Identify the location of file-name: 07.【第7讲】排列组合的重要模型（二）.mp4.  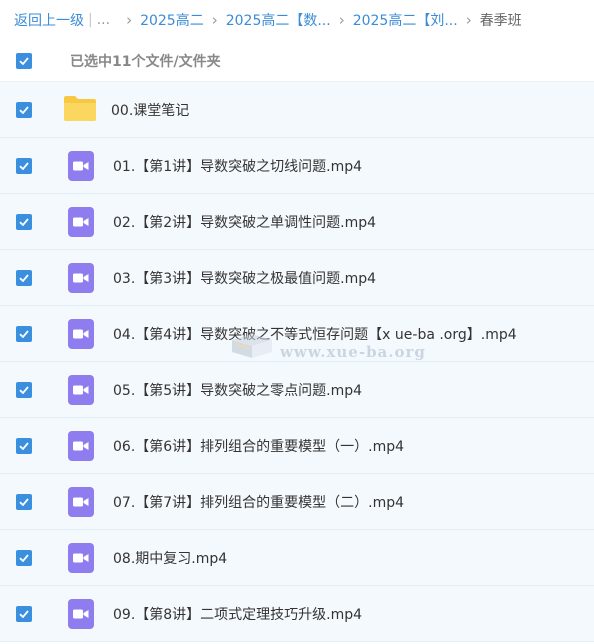
(258, 502).